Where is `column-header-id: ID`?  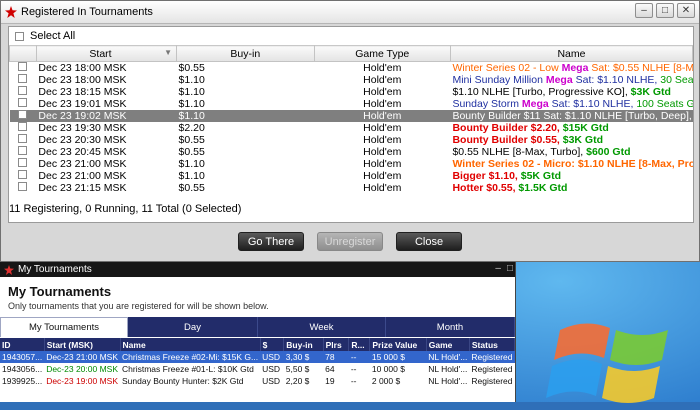
column-header-id: ID is located at coordinates (22, 344).